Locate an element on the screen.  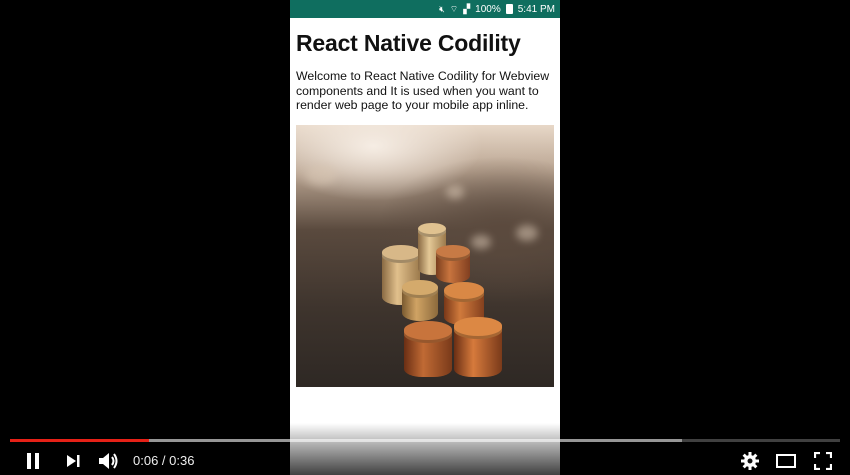
mute-icon: 🔇︎ is located at coordinates (442, 8).